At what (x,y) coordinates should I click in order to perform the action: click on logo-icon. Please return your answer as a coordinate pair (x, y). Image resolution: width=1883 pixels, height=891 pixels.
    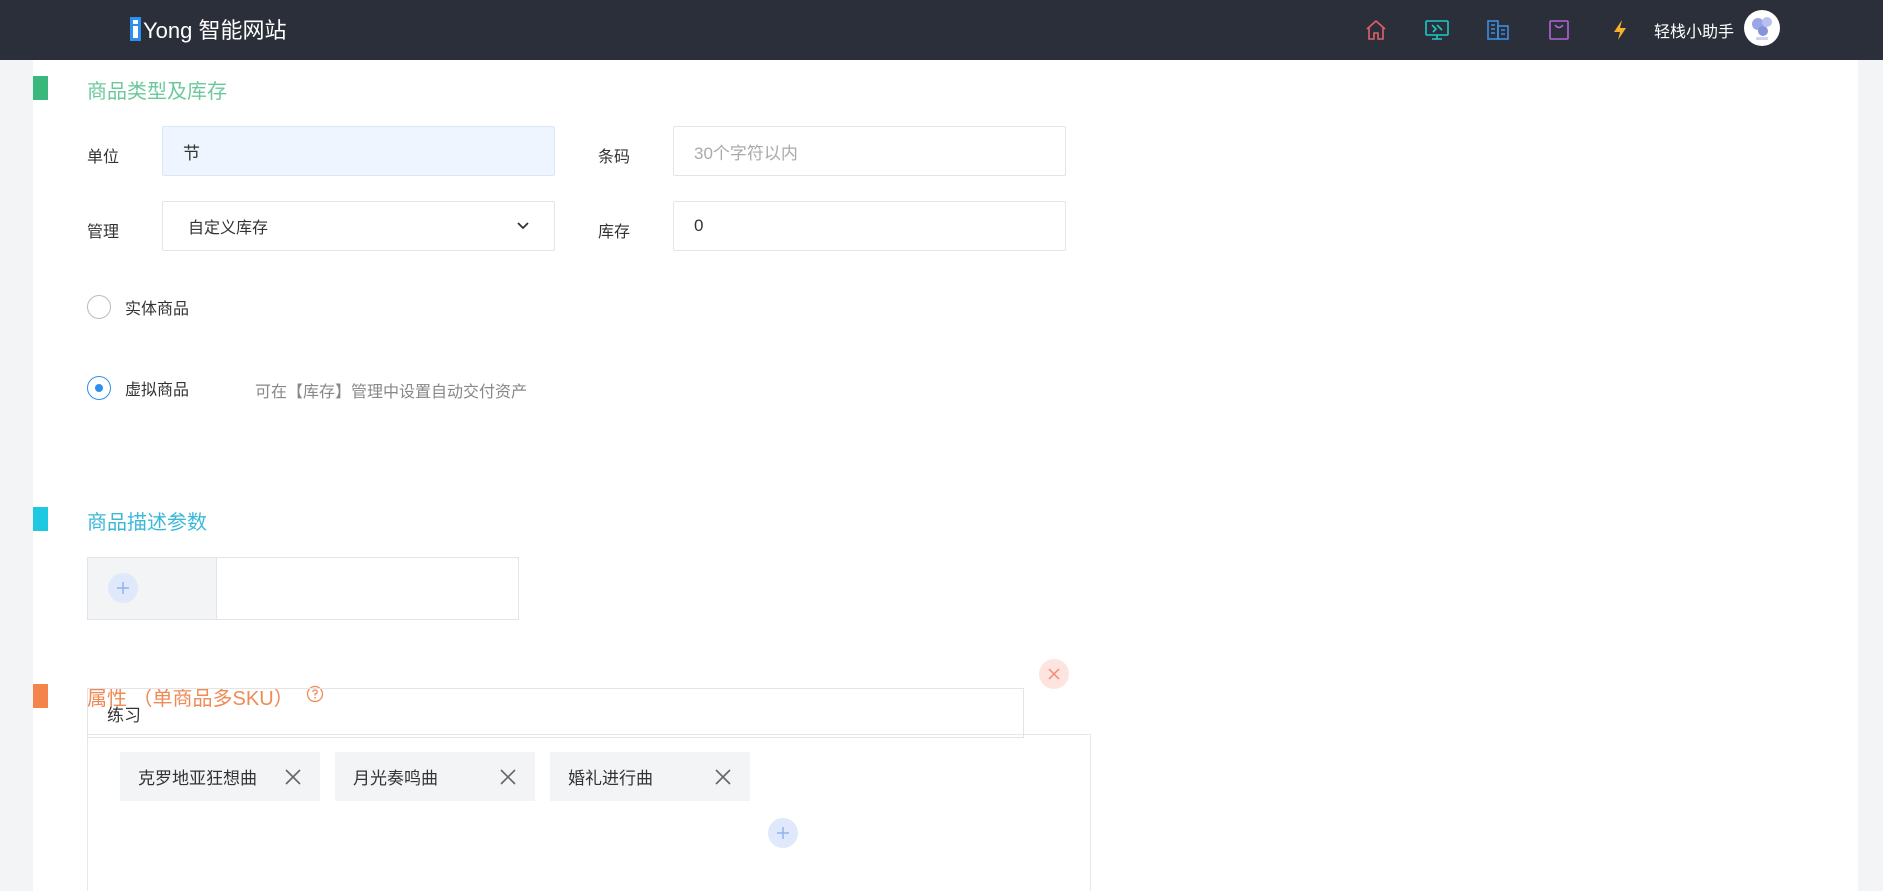
    Looking at the image, I should click on (135, 29).